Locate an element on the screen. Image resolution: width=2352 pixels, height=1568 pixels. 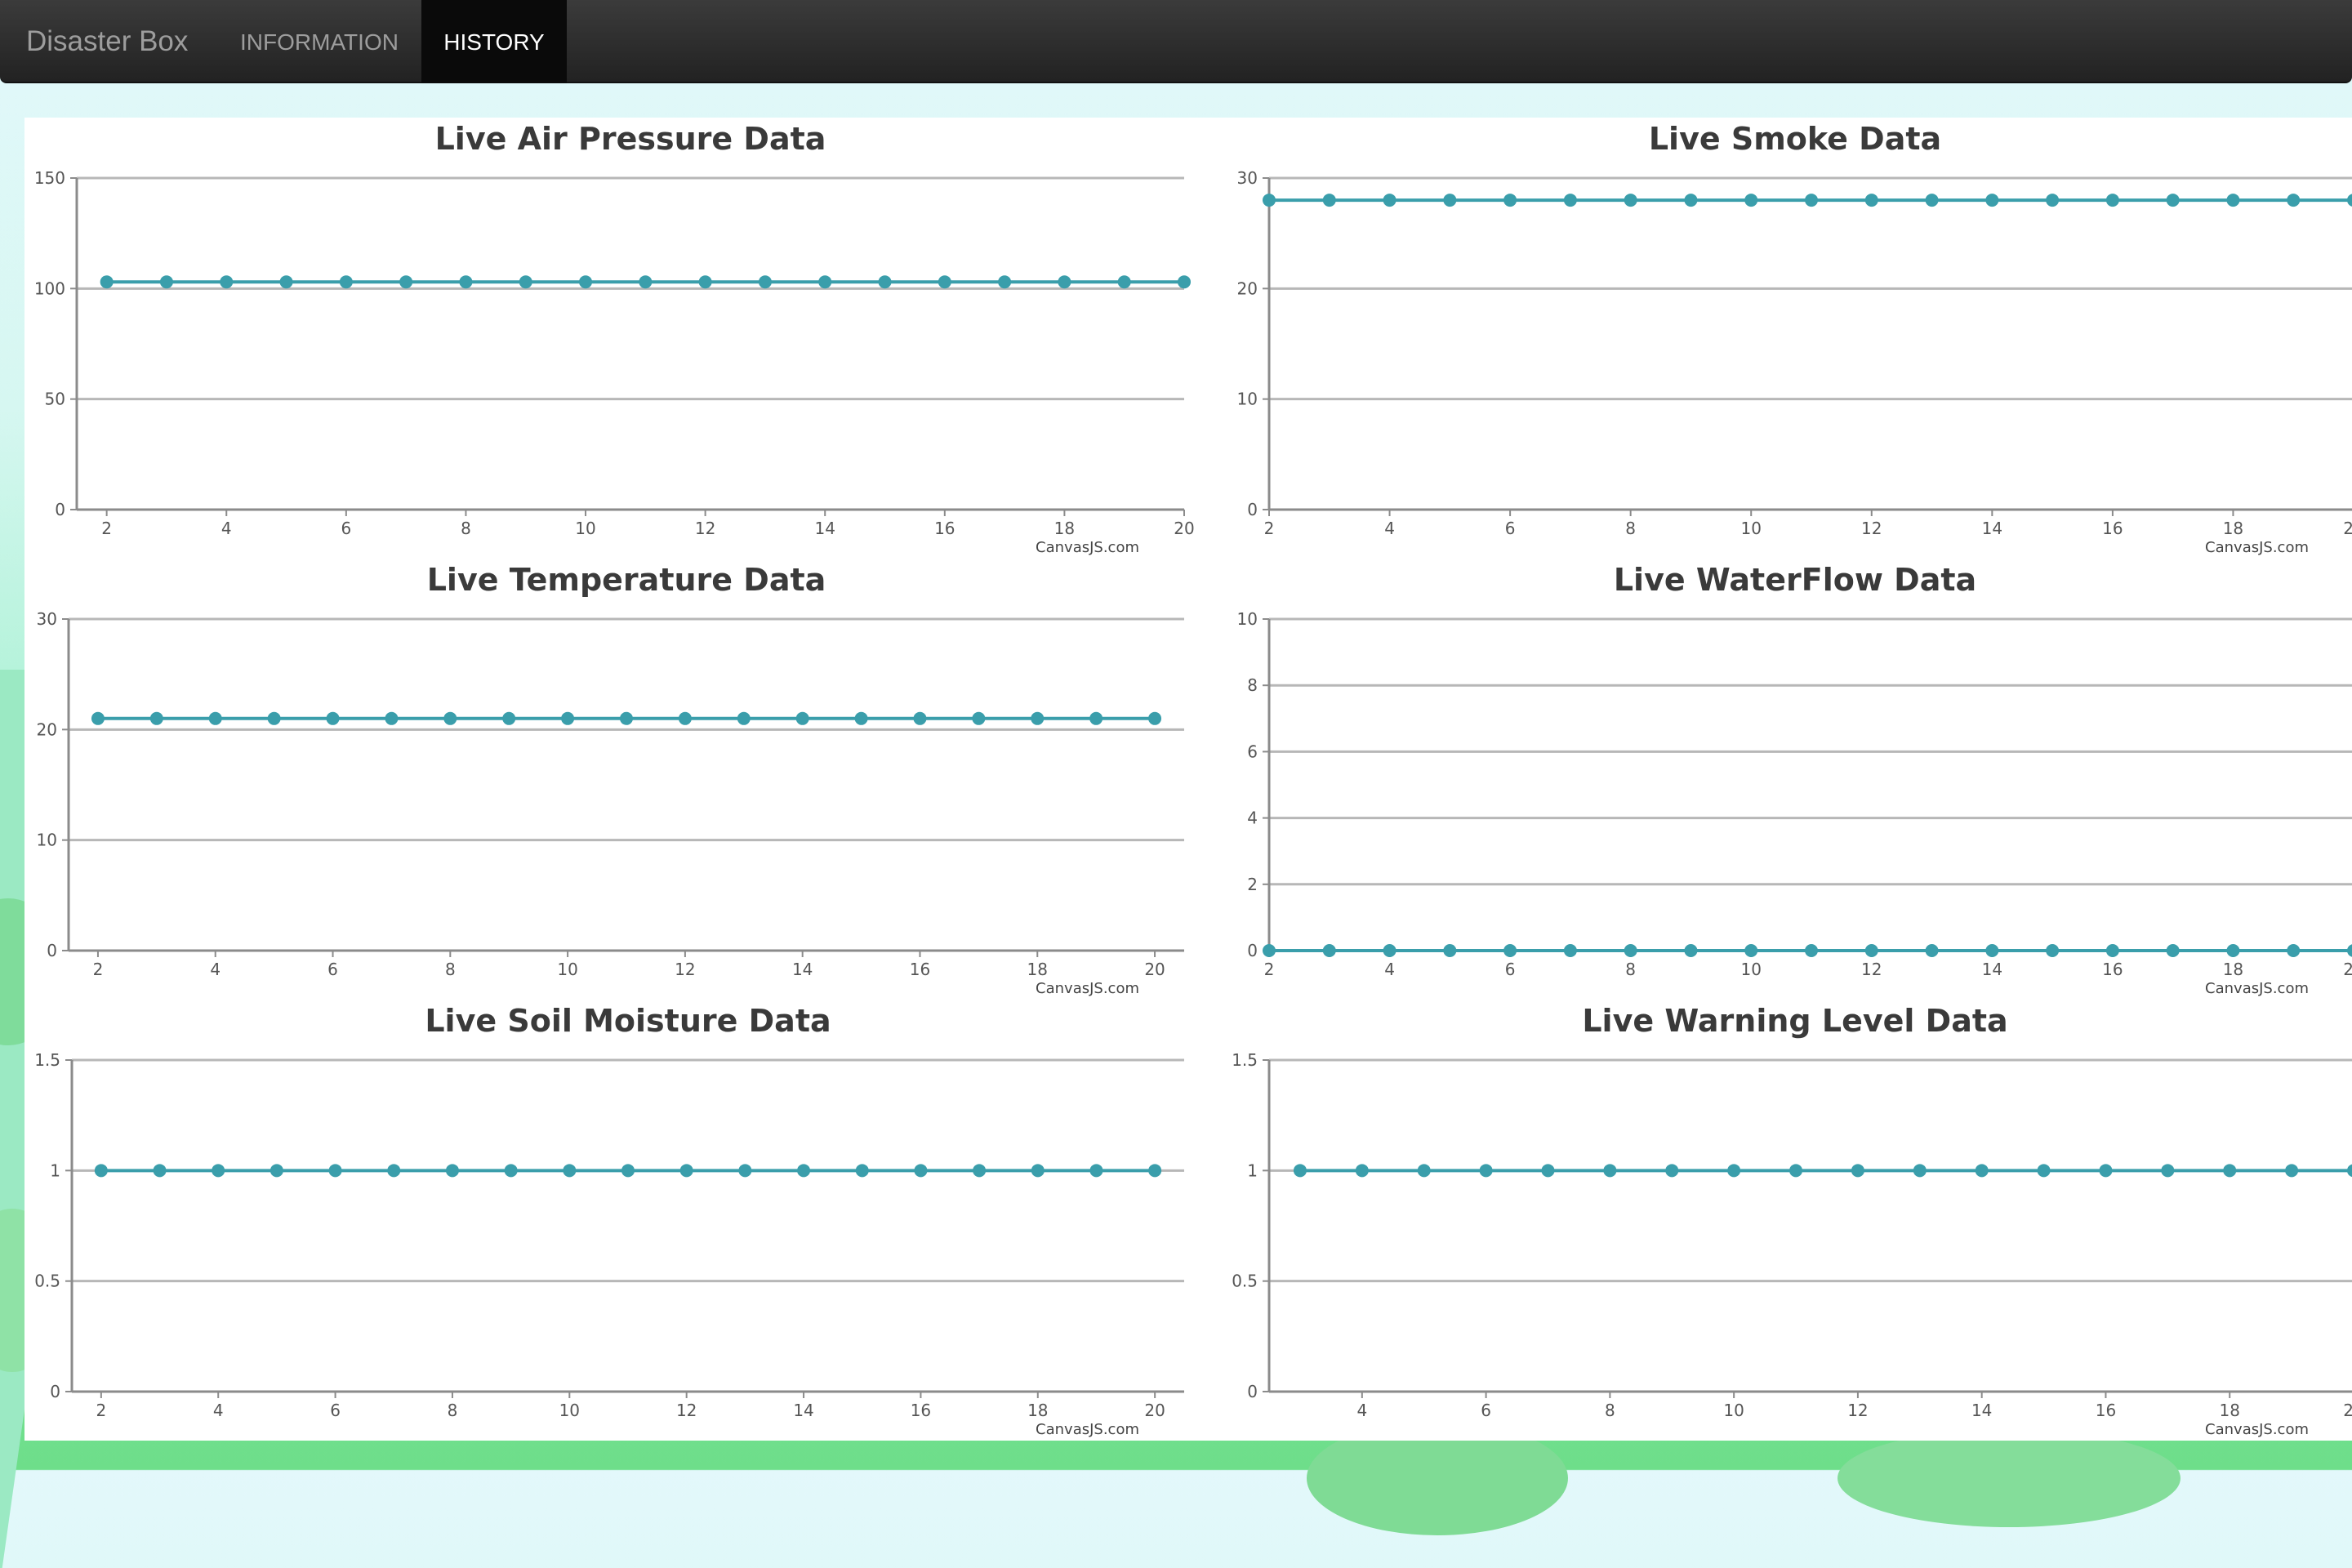
chart-title: Live Air Pressure Data is located at coordinates (630, 139).